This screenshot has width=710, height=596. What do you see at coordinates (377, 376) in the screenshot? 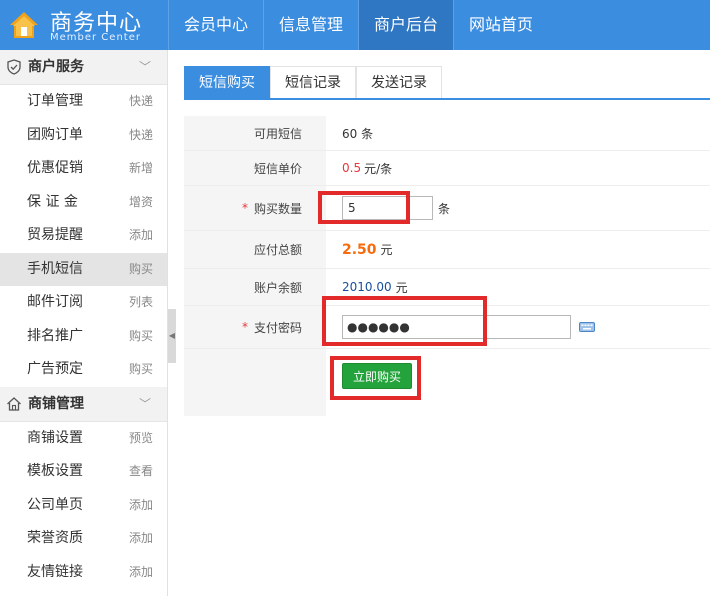
I see `buy-now-button: 立即购买` at bounding box center [377, 376].